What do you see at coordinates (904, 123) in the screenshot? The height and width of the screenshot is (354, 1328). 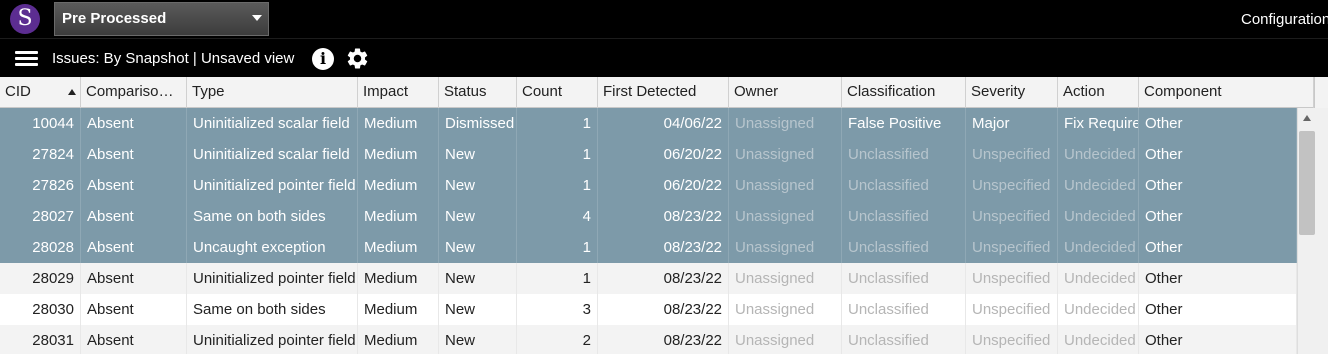 I see `cell-classification: False Positive` at bounding box center [904, 123].